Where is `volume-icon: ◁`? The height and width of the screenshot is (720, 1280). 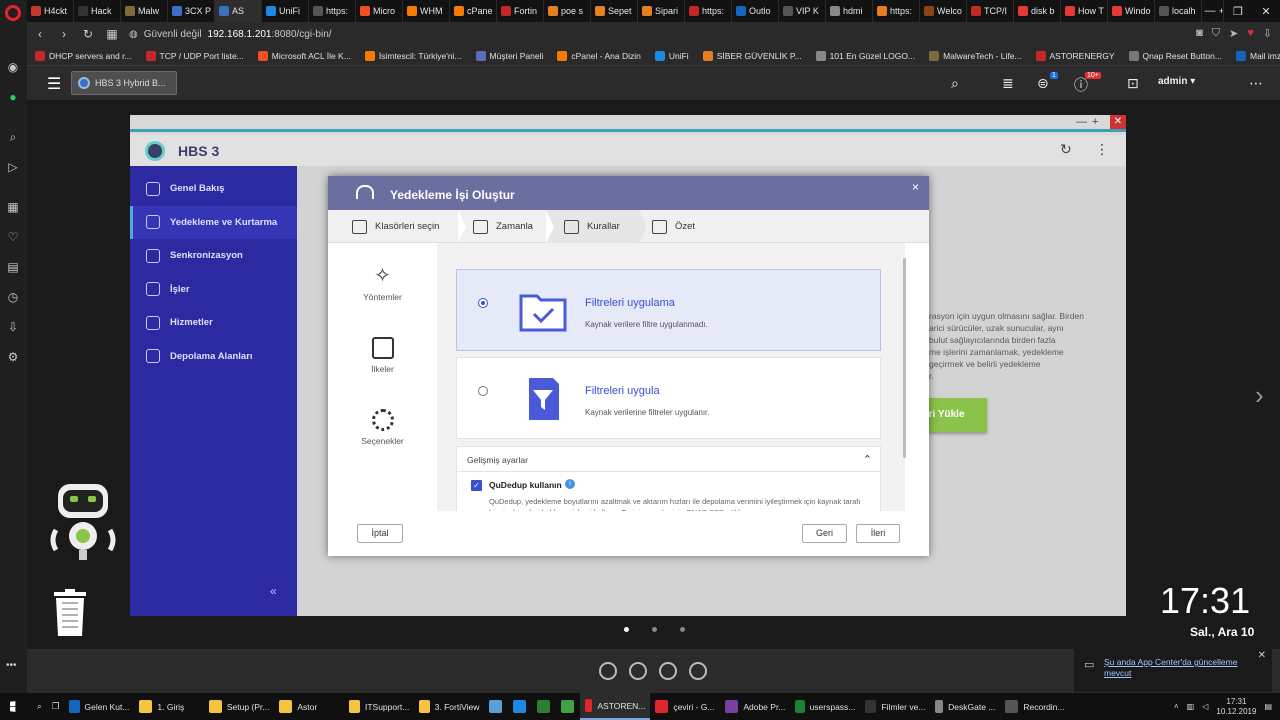
volume-icon: ◁ is located at coordinates (1205, 706).